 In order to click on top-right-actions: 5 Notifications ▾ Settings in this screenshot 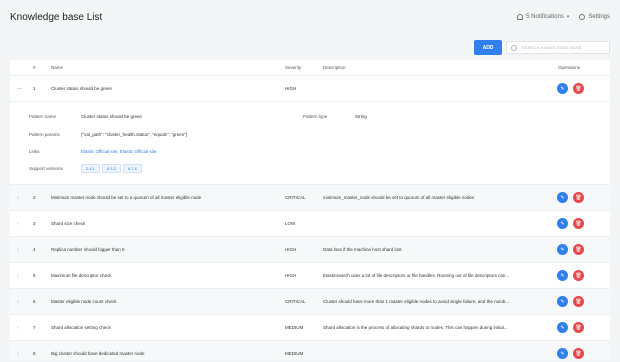, I will do `click(563, 17)`.